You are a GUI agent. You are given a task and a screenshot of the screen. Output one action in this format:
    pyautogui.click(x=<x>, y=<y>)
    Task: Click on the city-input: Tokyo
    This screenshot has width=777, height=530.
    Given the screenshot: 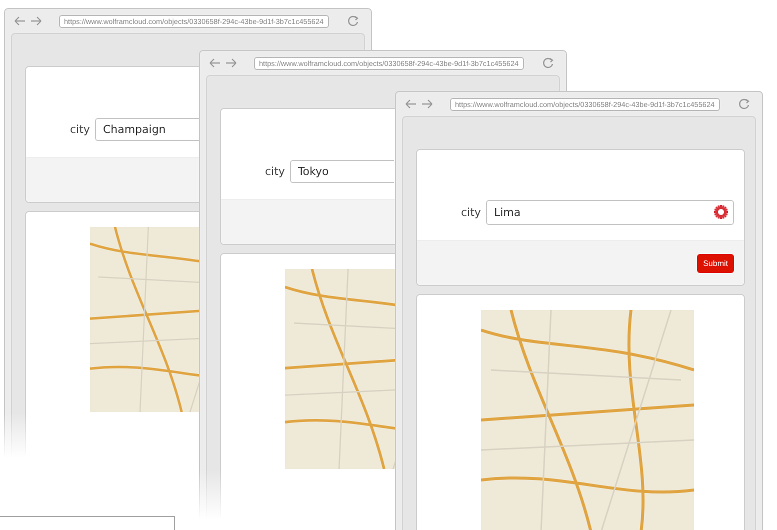 What is the action you would take?
    pyautogui.click(x=342, y=171)
    